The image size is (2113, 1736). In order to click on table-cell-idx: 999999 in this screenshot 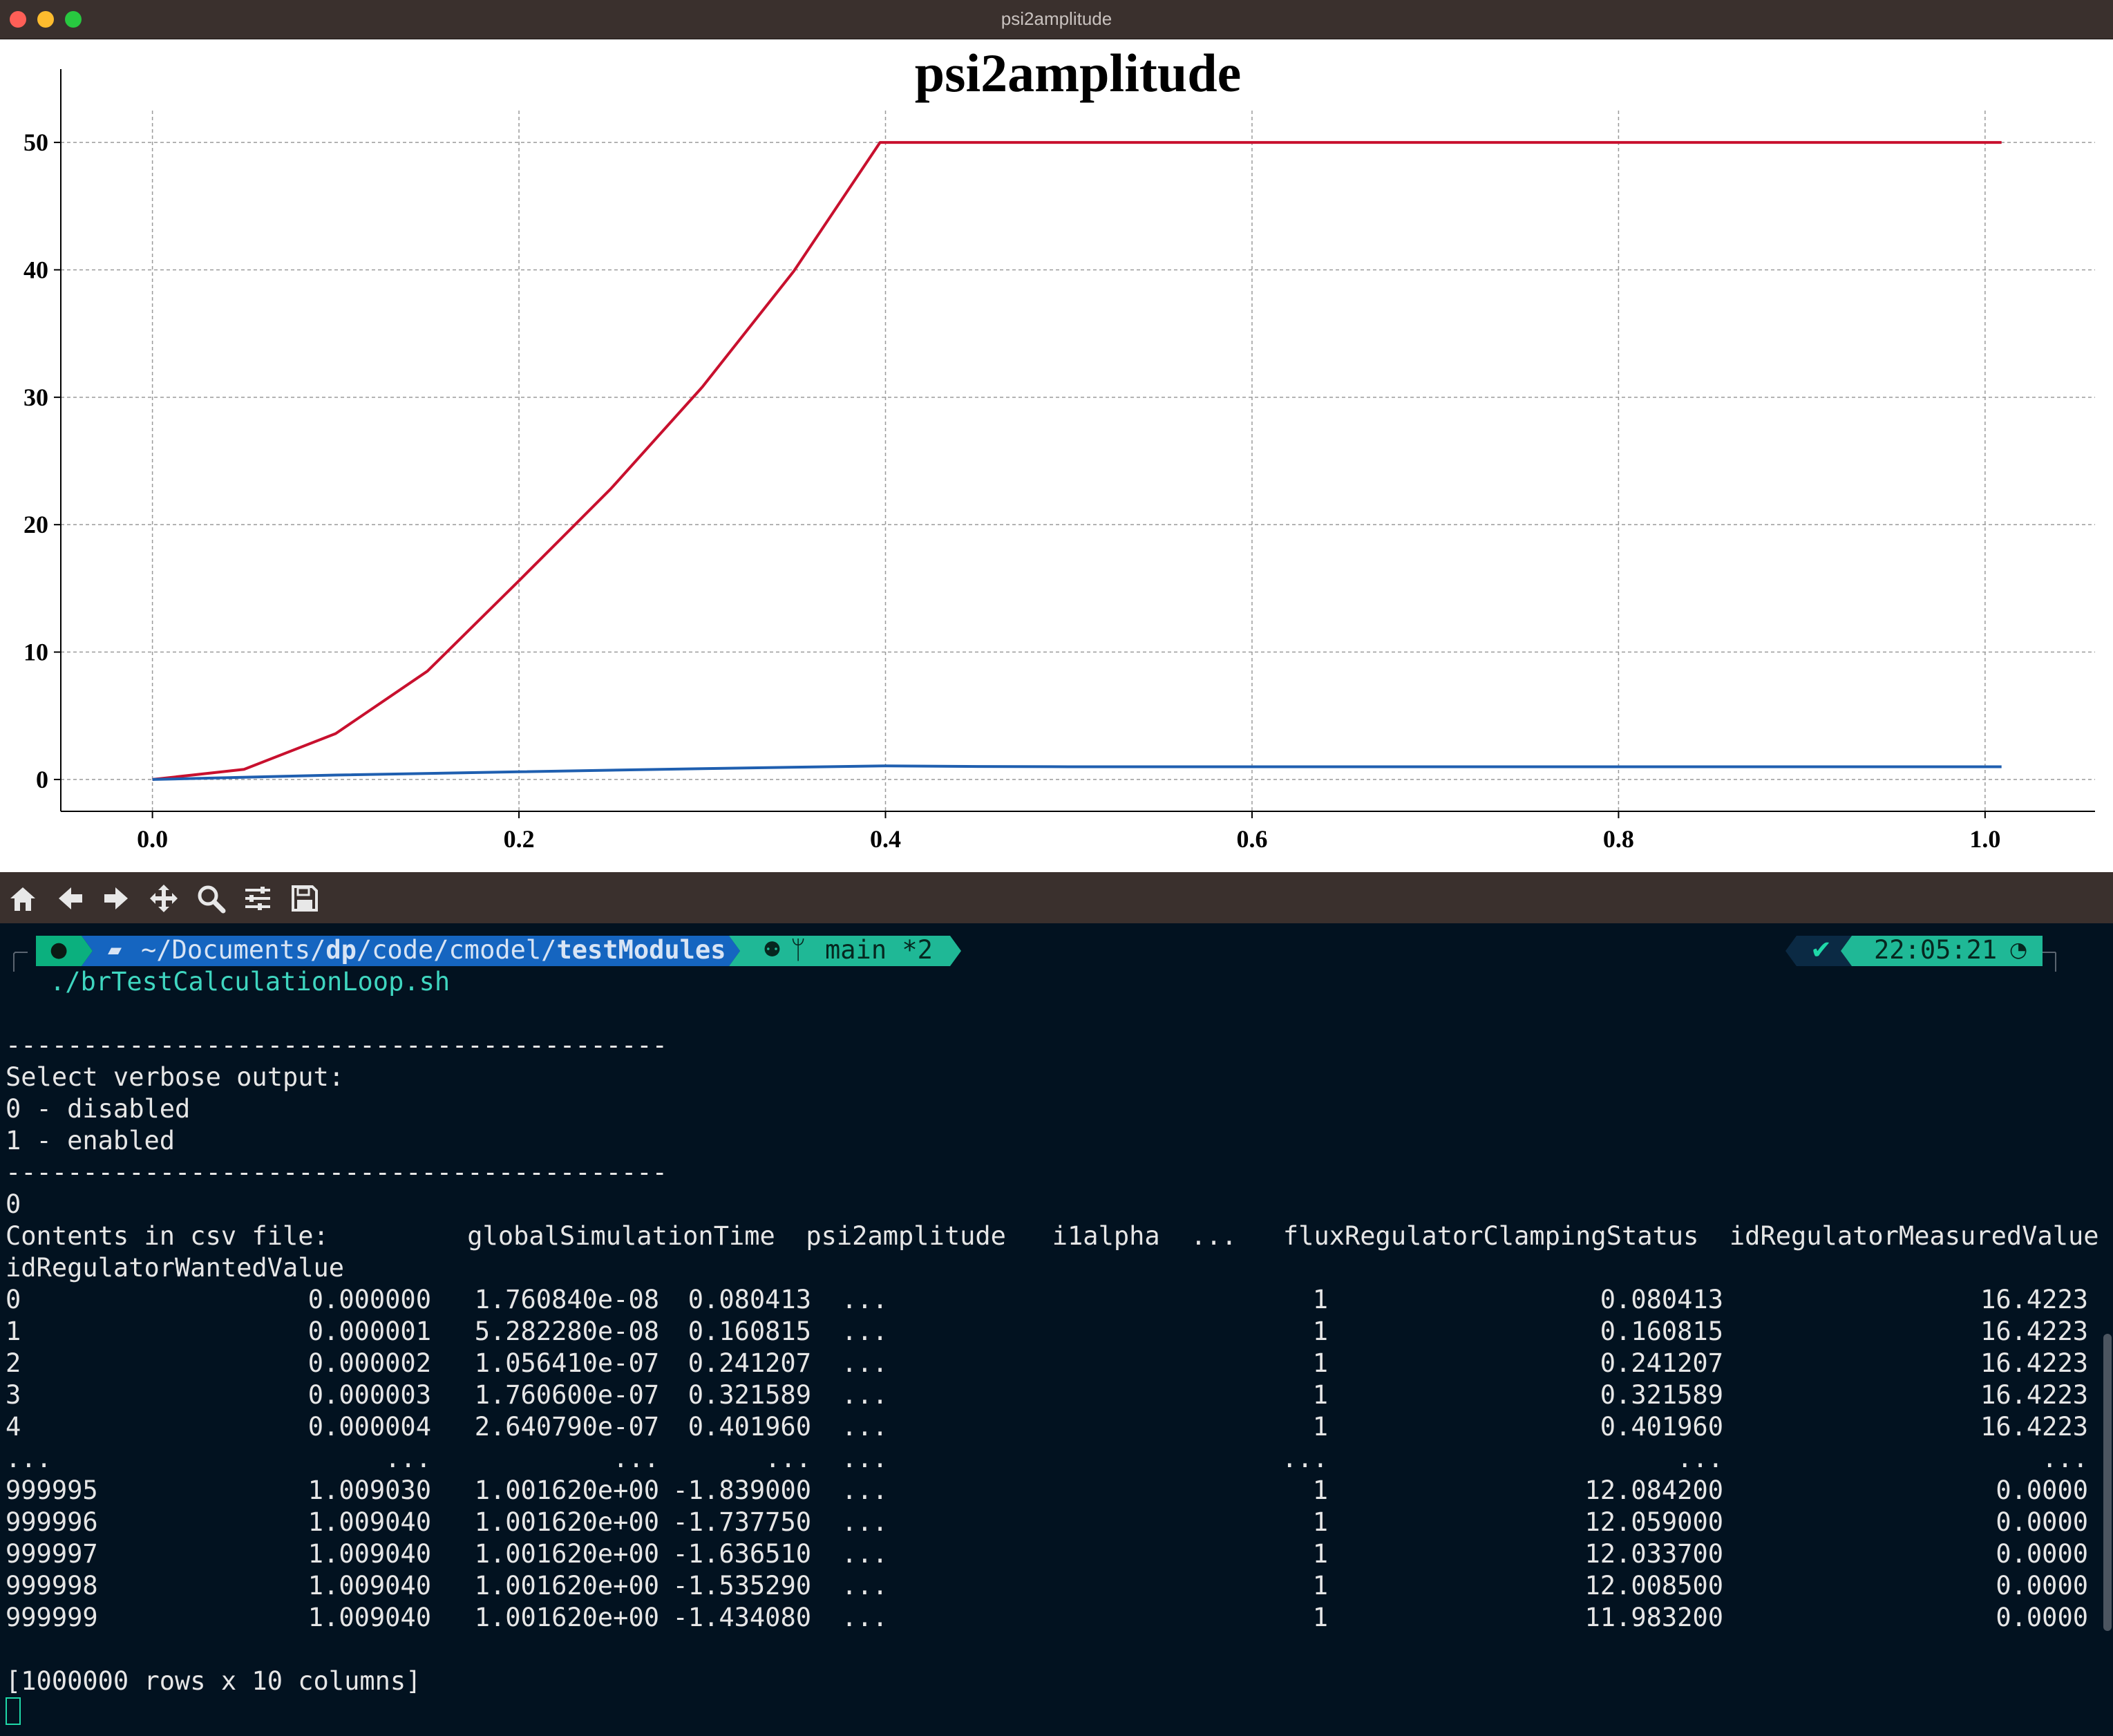, I will do `click(52, 1617)`.